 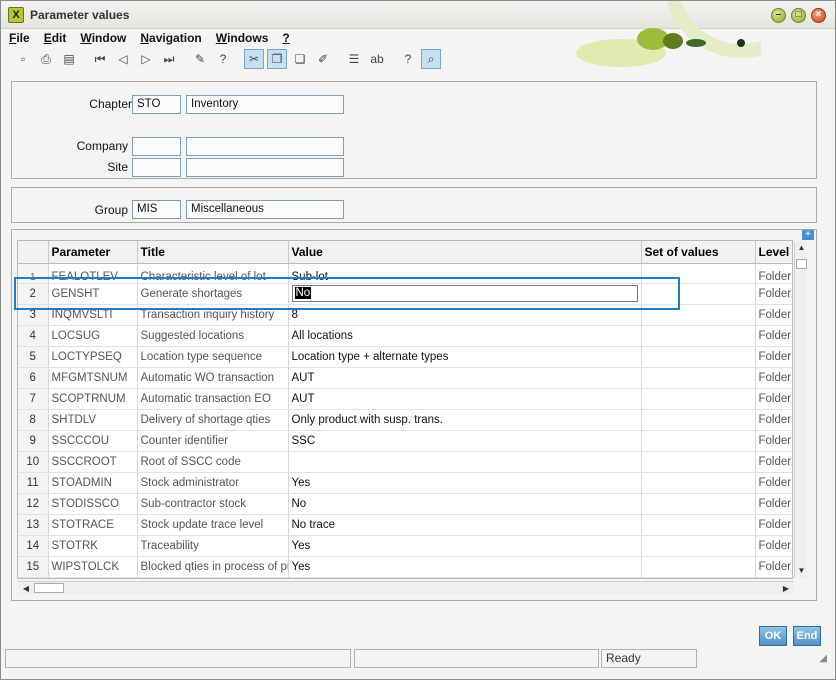 I want to click on scroll-up-arrow-icon: ▲, so click(x=801, y=248).